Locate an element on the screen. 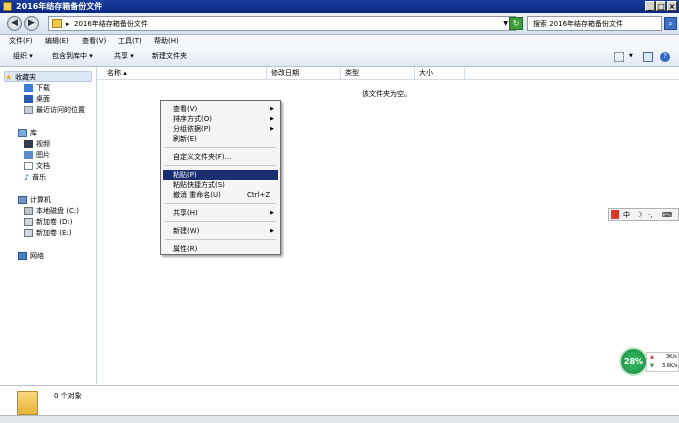  column-header: 名称 ▴ 修改日期 类型 大小 is located at coordinates (388, 73).